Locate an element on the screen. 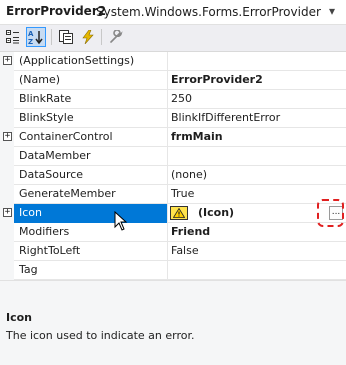 This screenshot has width=346, height=365. property-value: False is located at coordinates (185, 250).